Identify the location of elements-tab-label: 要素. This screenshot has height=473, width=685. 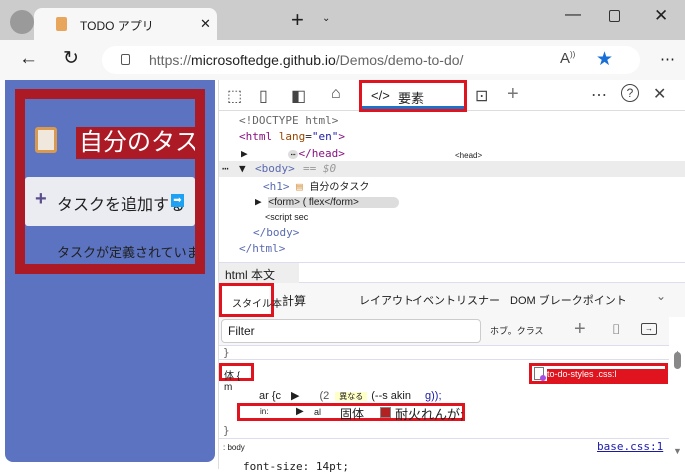
(411, 98).